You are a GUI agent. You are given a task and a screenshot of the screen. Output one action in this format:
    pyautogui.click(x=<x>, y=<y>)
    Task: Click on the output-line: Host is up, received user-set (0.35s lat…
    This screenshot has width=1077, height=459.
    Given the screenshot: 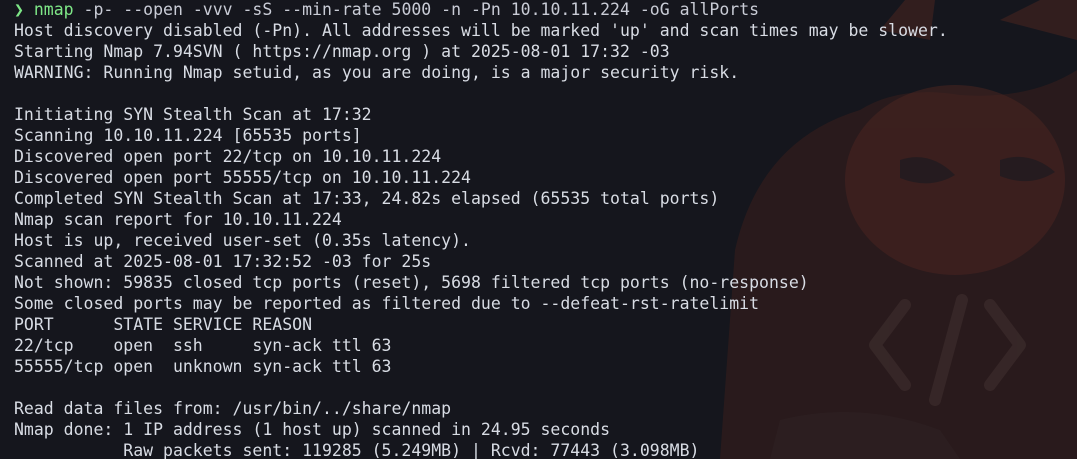 What is the action you would take?
    pyautogui.click(x=242, y=240)
    